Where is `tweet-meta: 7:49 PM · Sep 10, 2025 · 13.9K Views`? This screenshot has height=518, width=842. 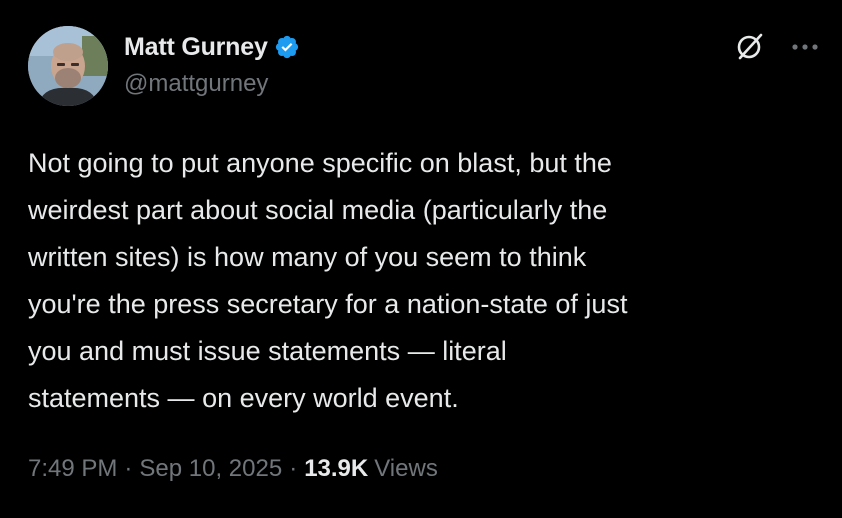 tweet-meta: 7:49 PM · Sep 10, 2025 · 13.9K Views is located at coordinates (233, 469).